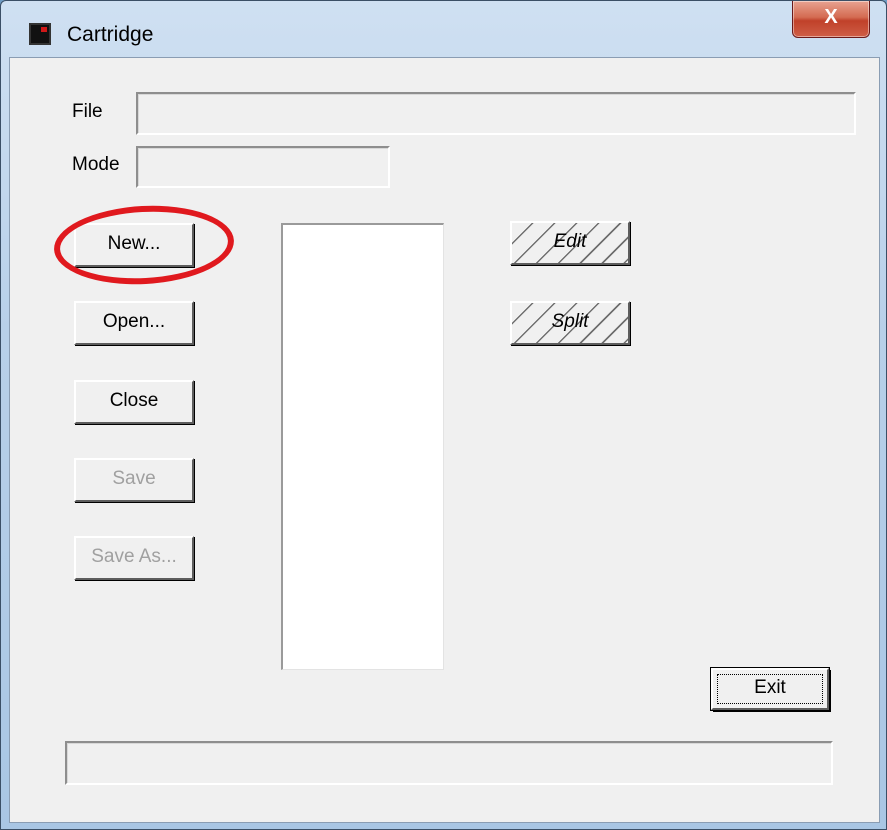 This screenshot has height=830, width=887. Describe the element at coordinates (496, 113) in the screenshot. I see `file-field` at that location.